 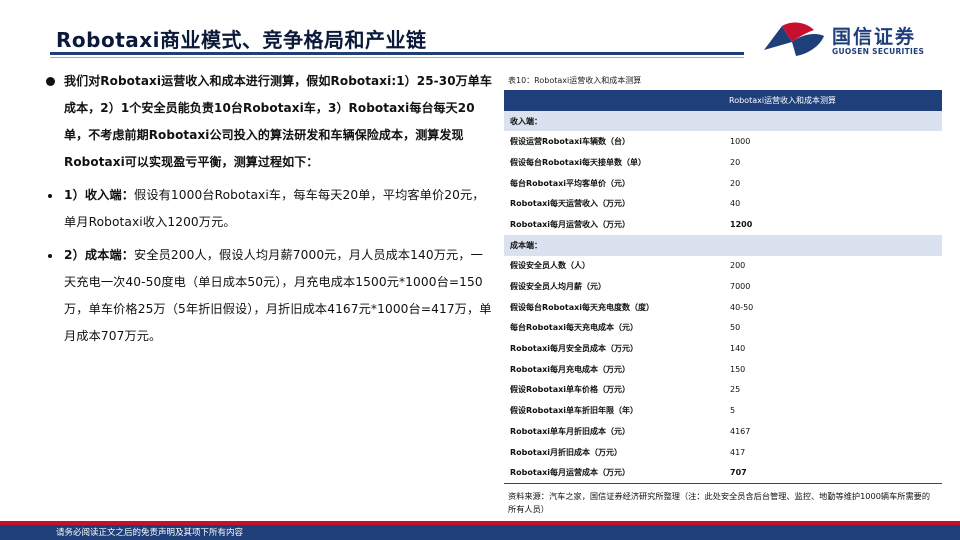 What do you see at coordinates (723, 100) in the screenshot?
I see `table-header: Robotaxi运营收入和成本测算` at bounding box center [723, 100].